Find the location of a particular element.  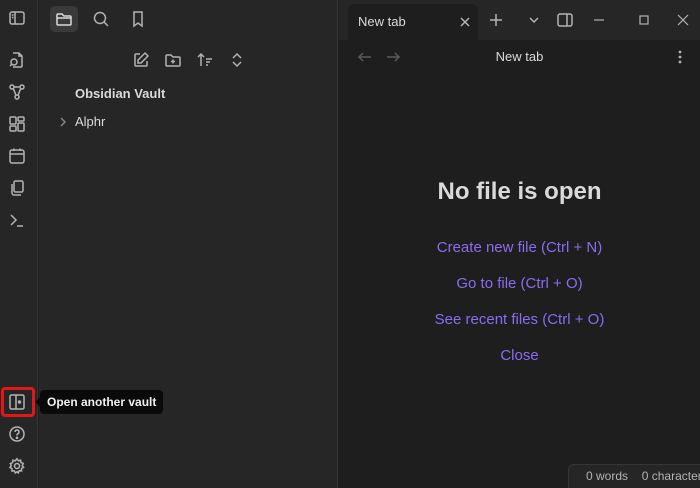

files-tab-folder-icon is located at coordinates (64, 19).